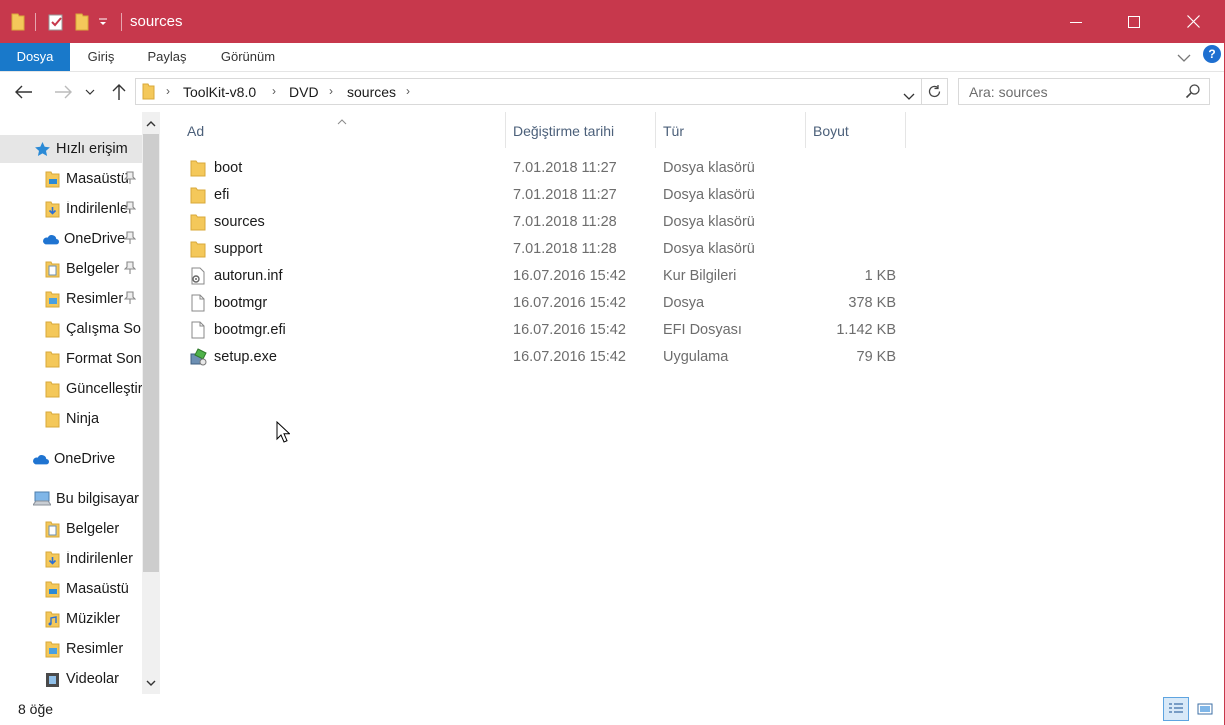 This screenshot has height=725, width=1225. I want to click on up-button, so click(119, 92).